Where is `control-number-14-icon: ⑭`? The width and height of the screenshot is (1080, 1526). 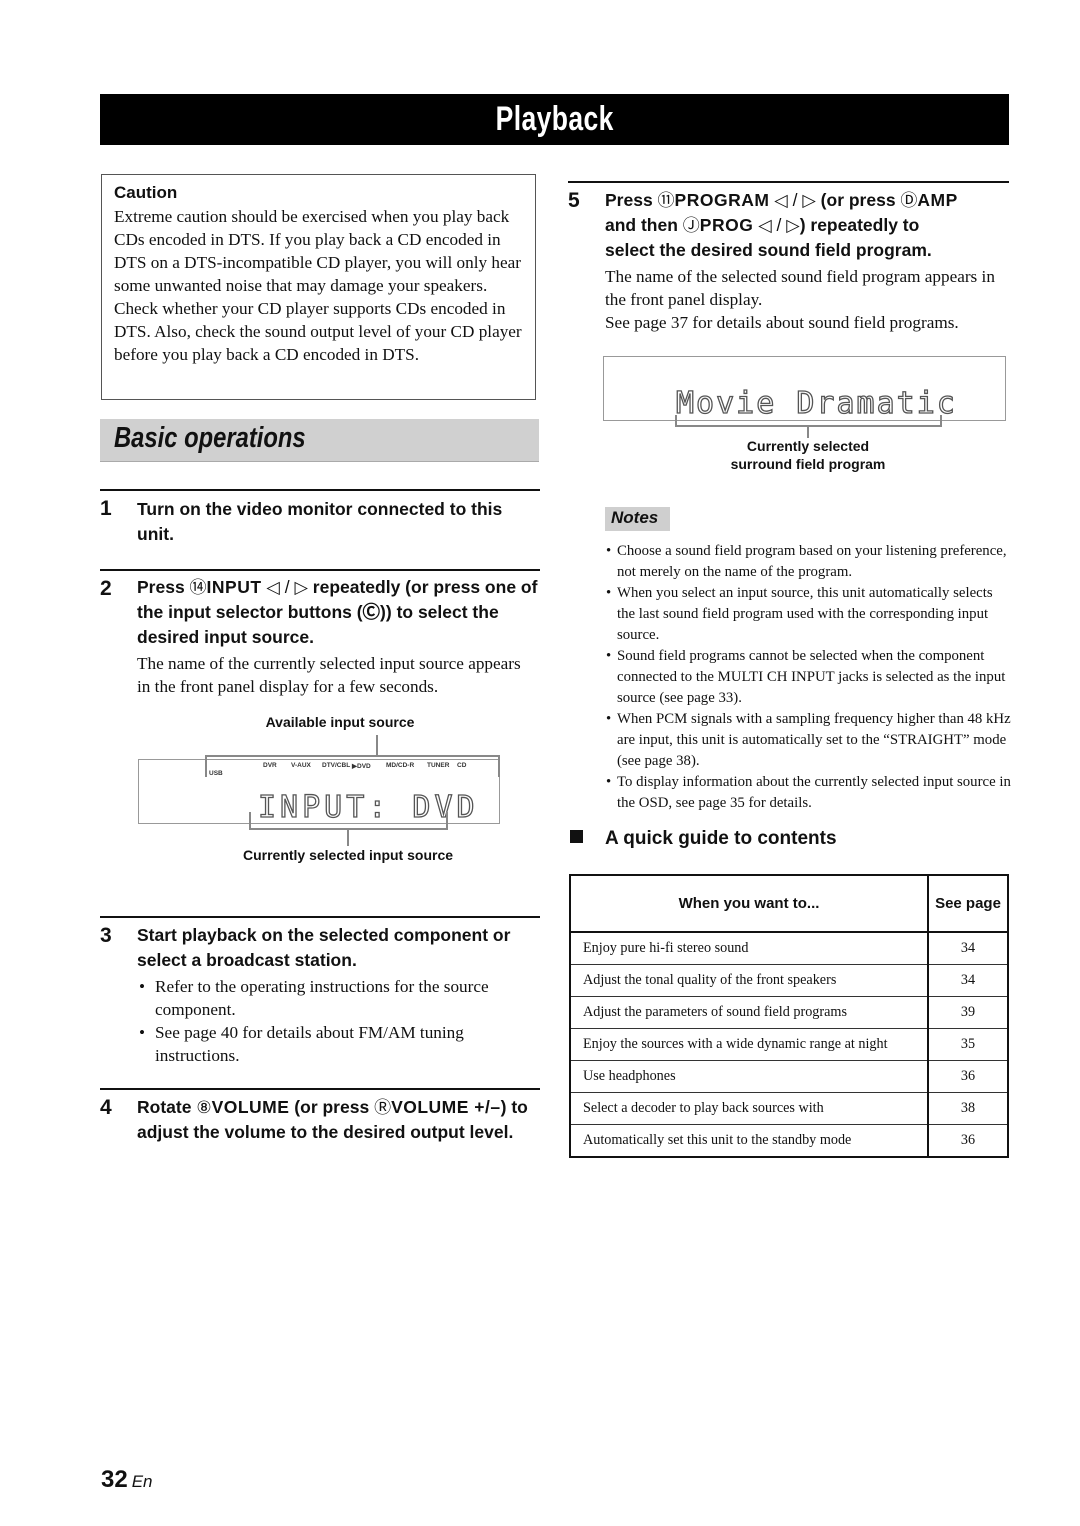 control-number-14-icon: ⑭ is located at coordinates (198, 587).